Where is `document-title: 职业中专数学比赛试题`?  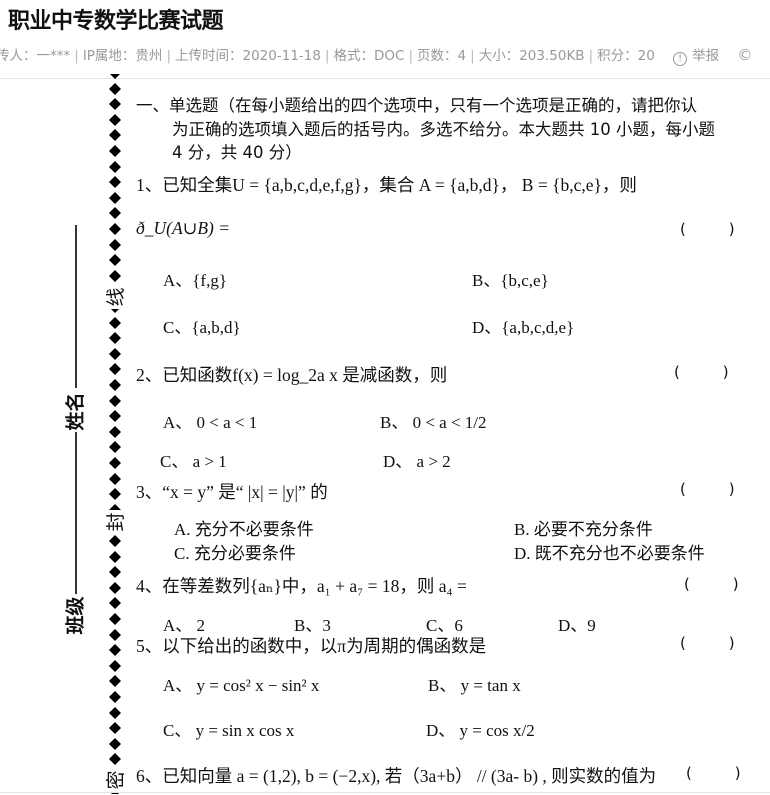 document-title: 职业中专数学比赛试题 is located at coordinates (116, 21).